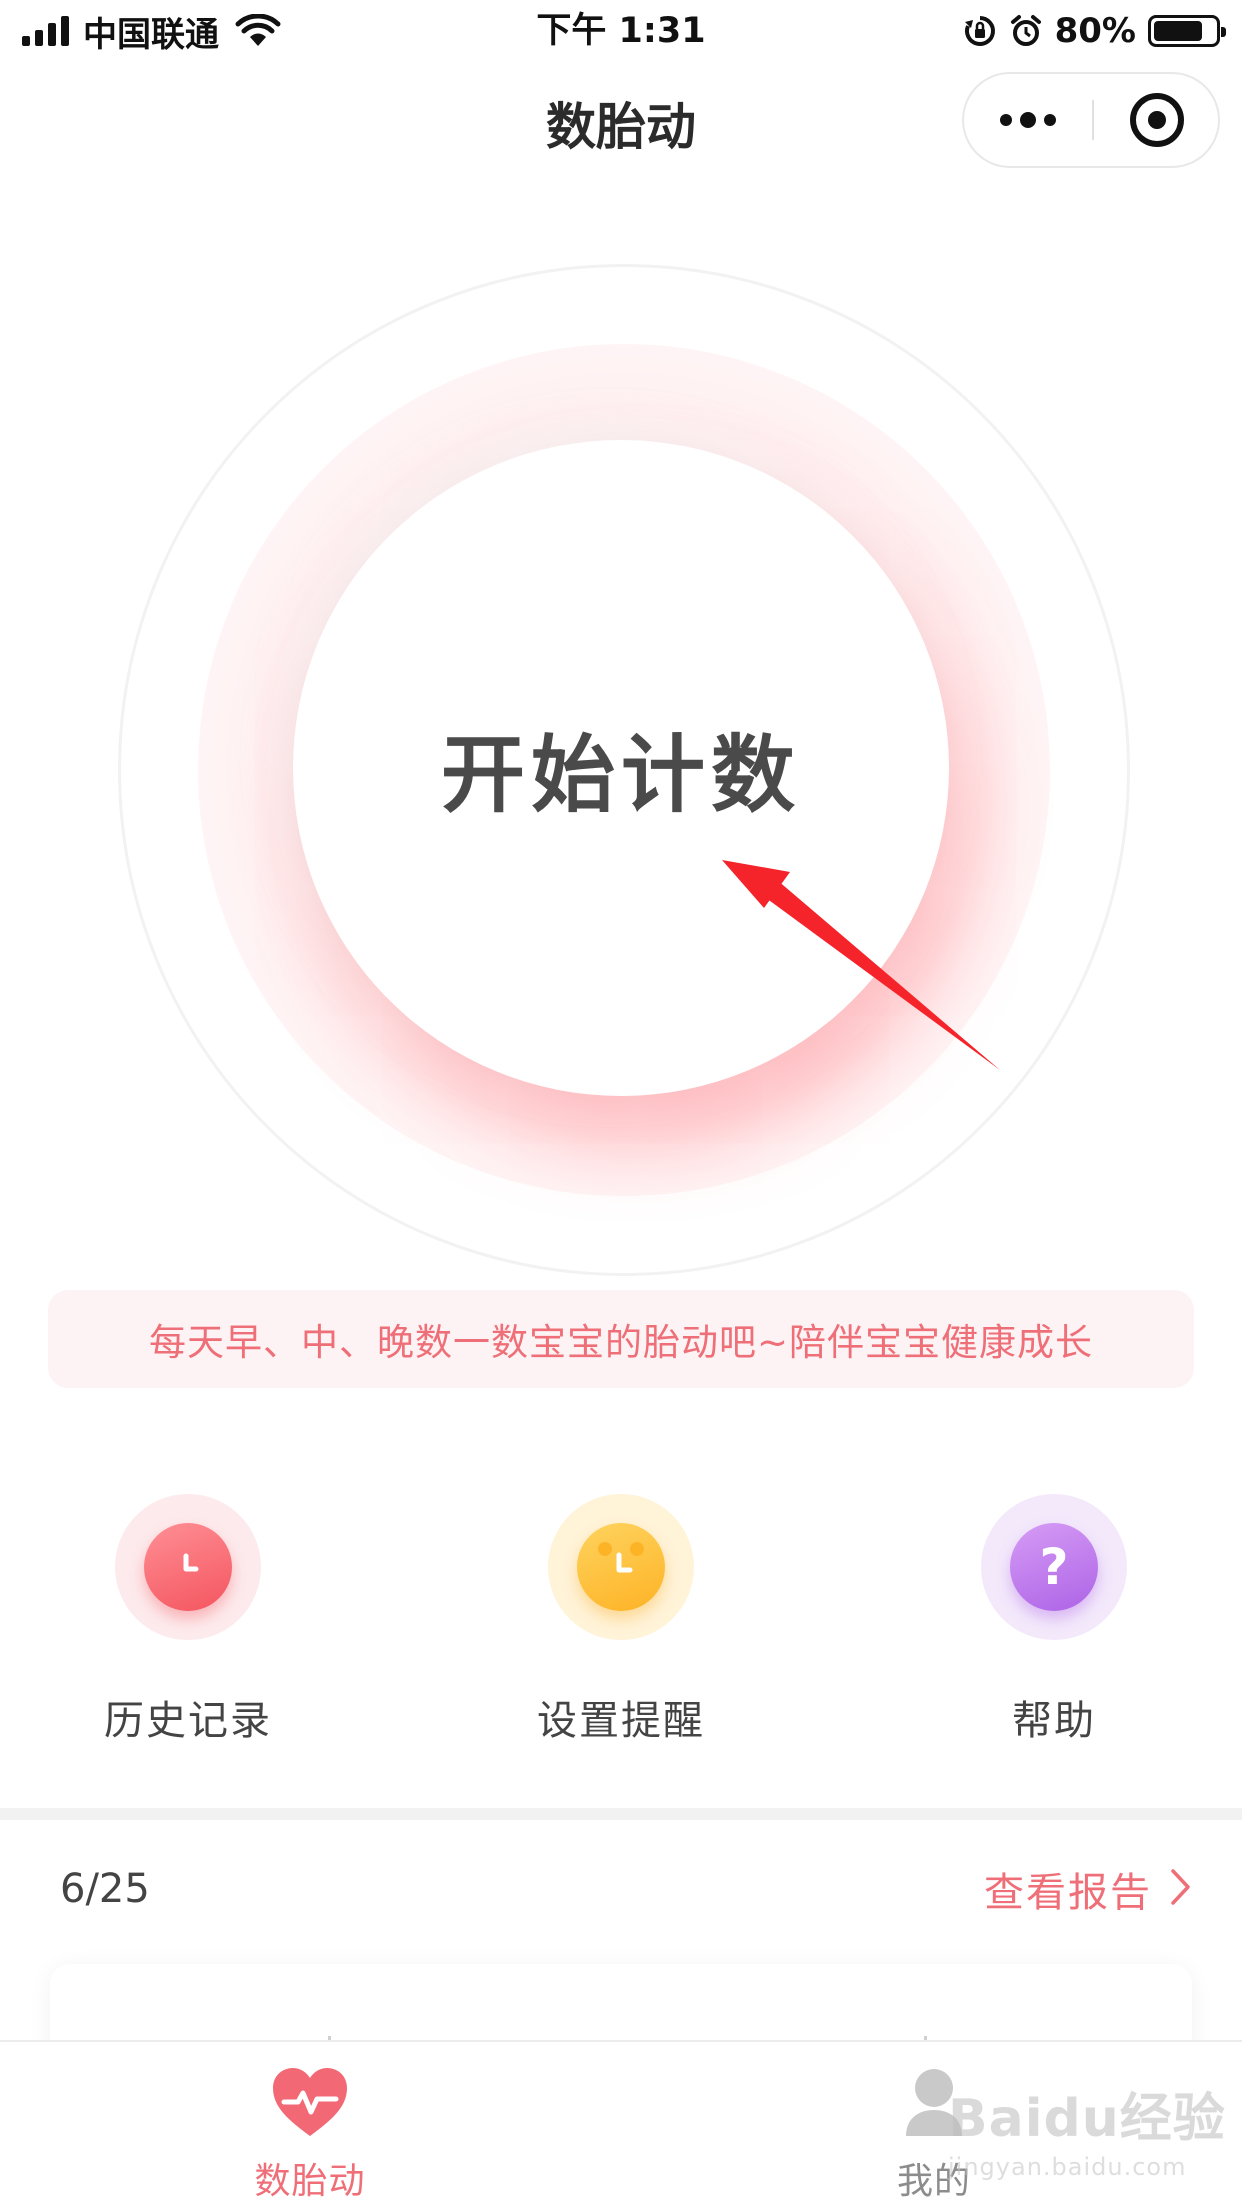  Describe the element at coordinates (621, 1567) in the screenshot. I see `alarm-clock-icon` at that location.